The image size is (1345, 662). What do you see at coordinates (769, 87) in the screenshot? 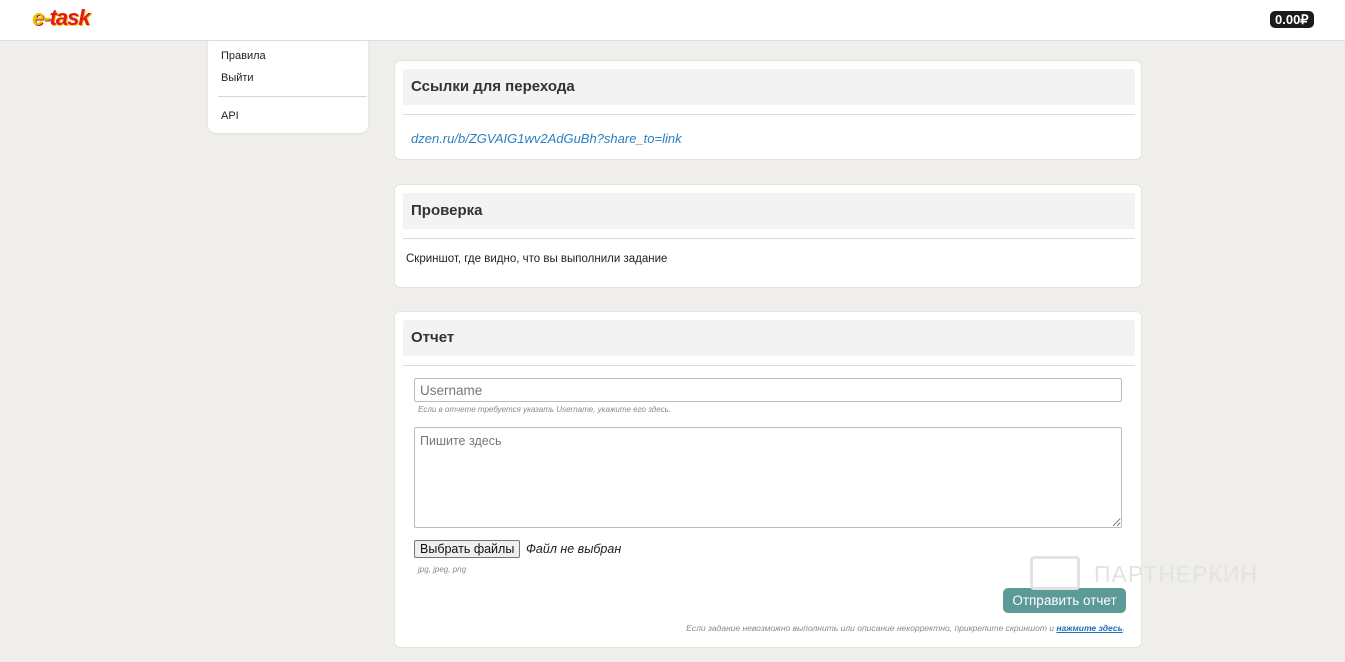
I see `links-card-title: Ссылки для перехода` at bounding box center [769, 87].